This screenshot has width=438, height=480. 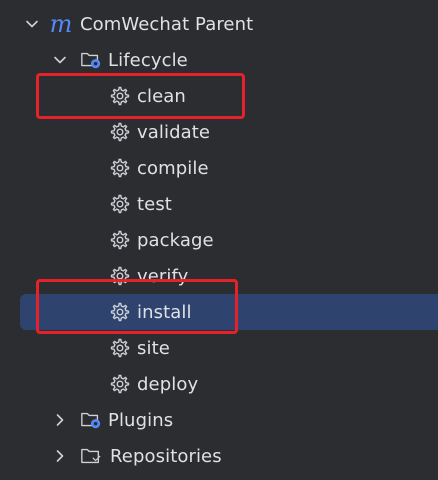 What do you see at coordinates (168, 384) in the screenshot?
I see `phase-label: deploy` at bounding box center [168, 384].